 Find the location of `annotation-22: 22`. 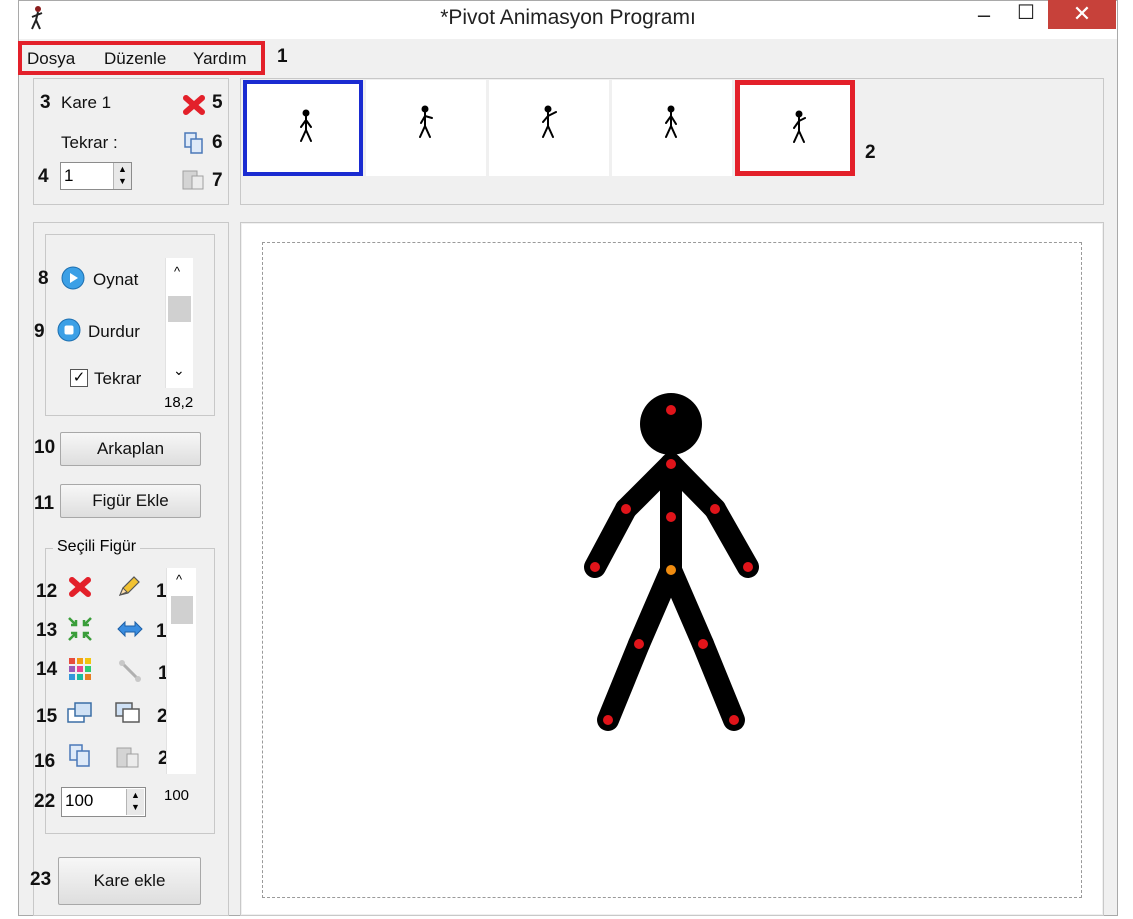

annotation-22: 22 is located at coordinates (45, 801).